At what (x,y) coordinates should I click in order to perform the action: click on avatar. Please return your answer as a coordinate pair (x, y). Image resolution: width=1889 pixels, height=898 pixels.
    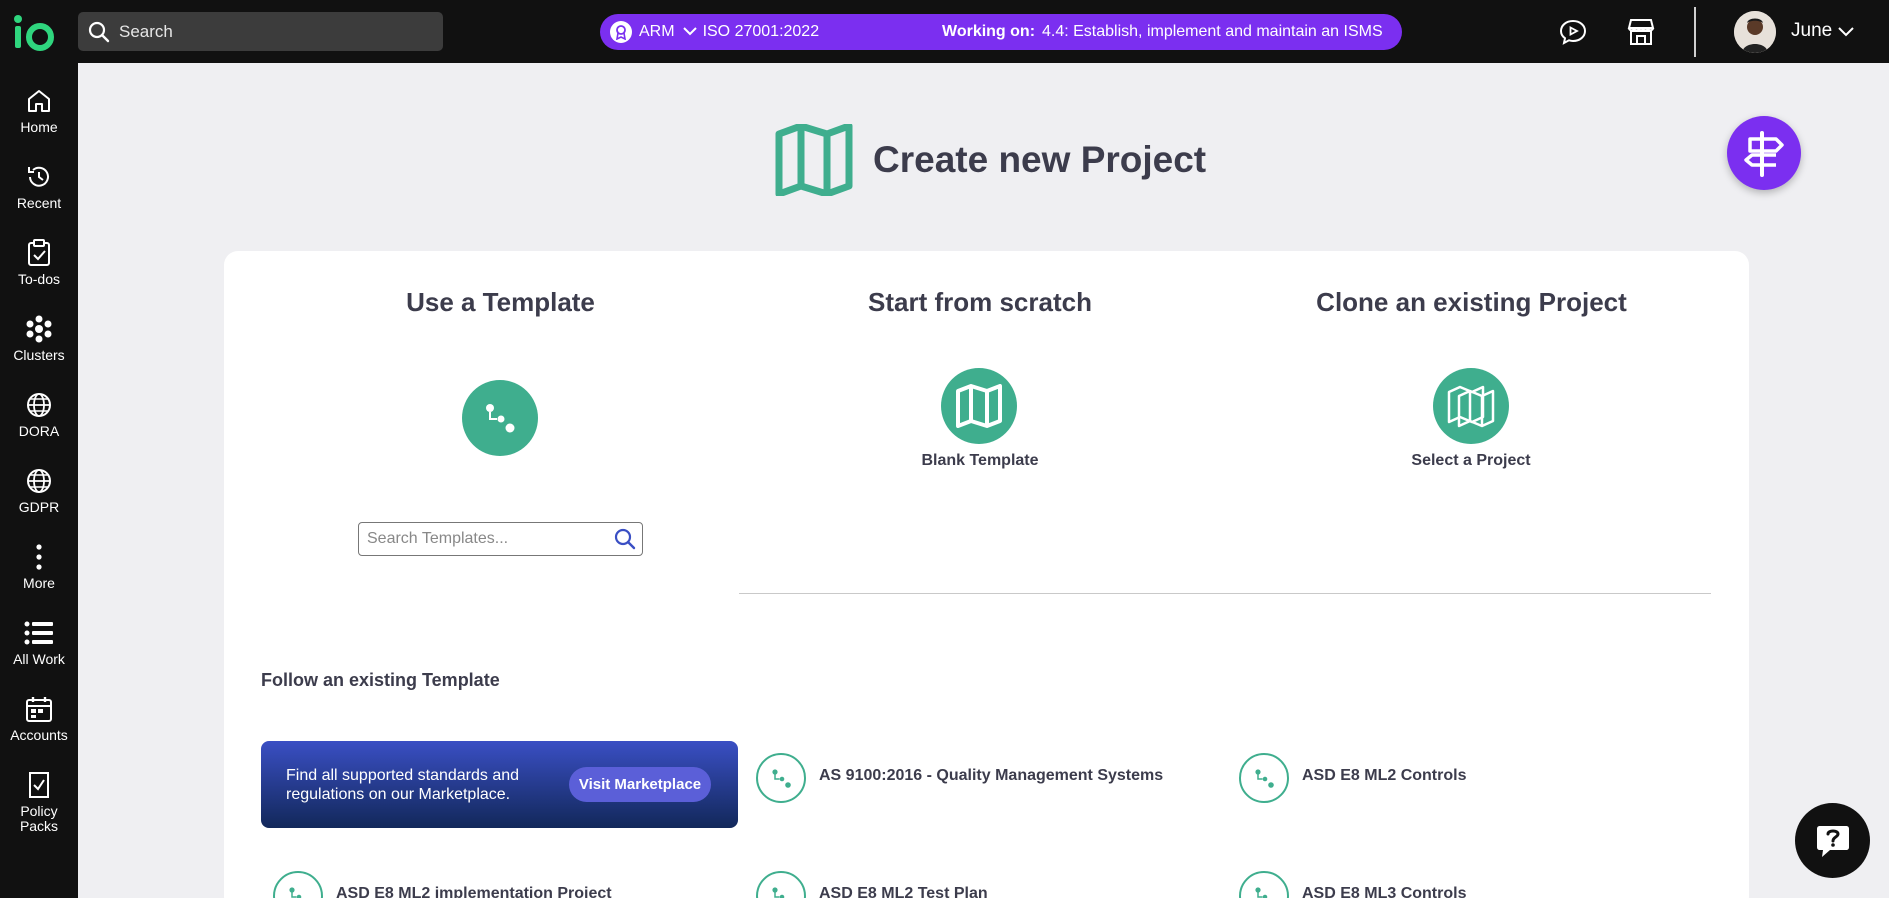
    Looking at the image, I should click on (1755, 32).